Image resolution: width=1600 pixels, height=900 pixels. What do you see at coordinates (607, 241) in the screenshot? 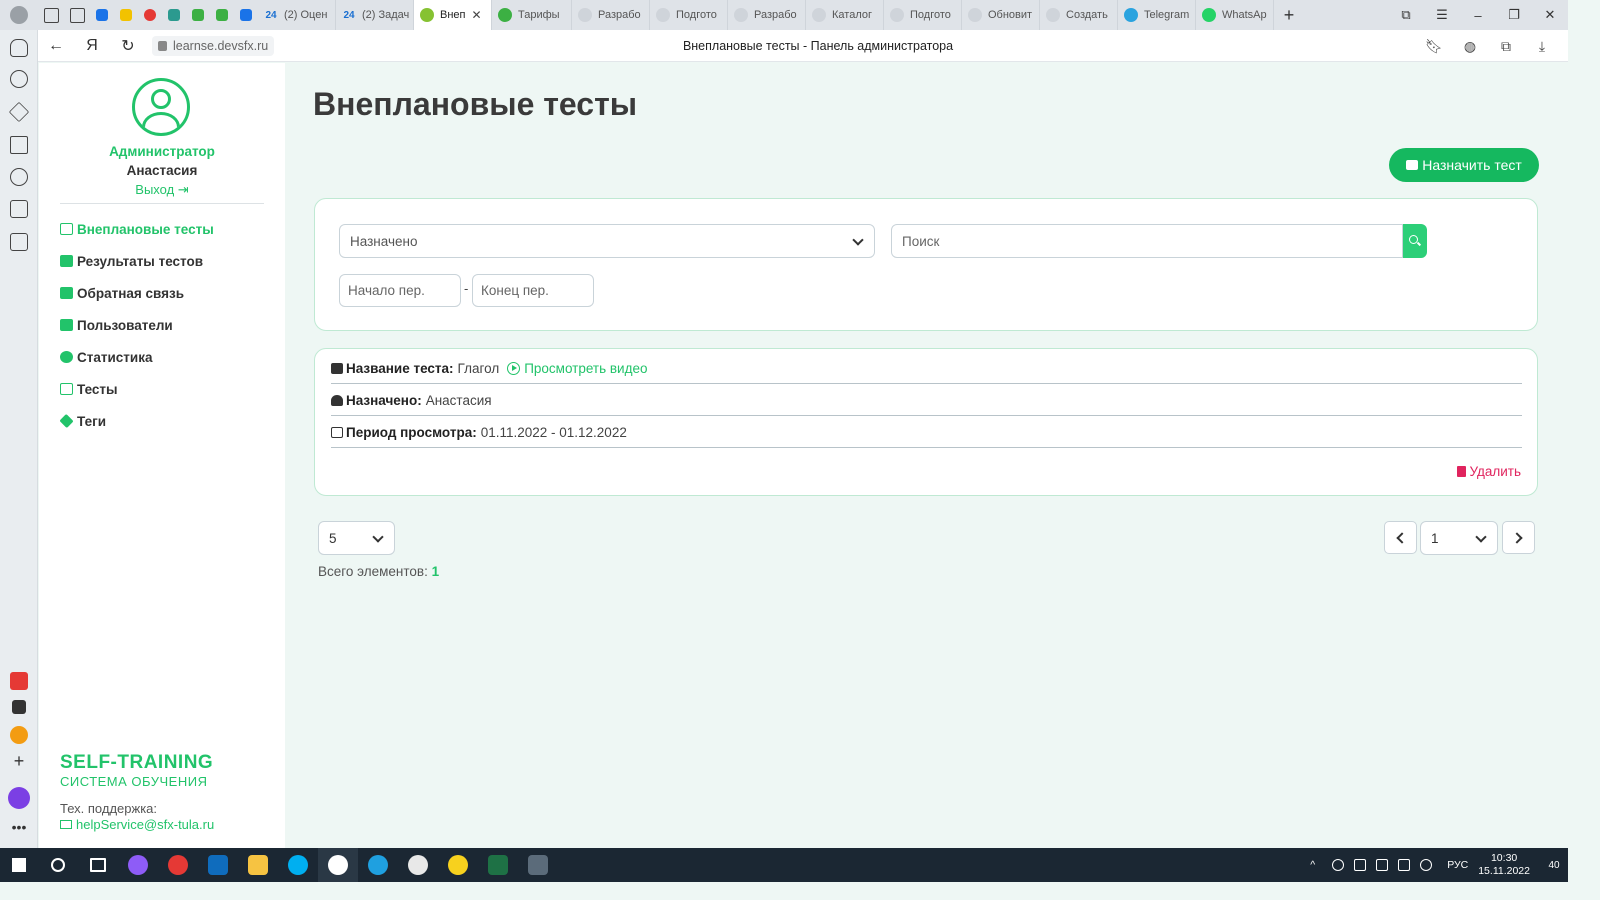
I see `assigned-select: Назначено` at bounding box center [607, 241].